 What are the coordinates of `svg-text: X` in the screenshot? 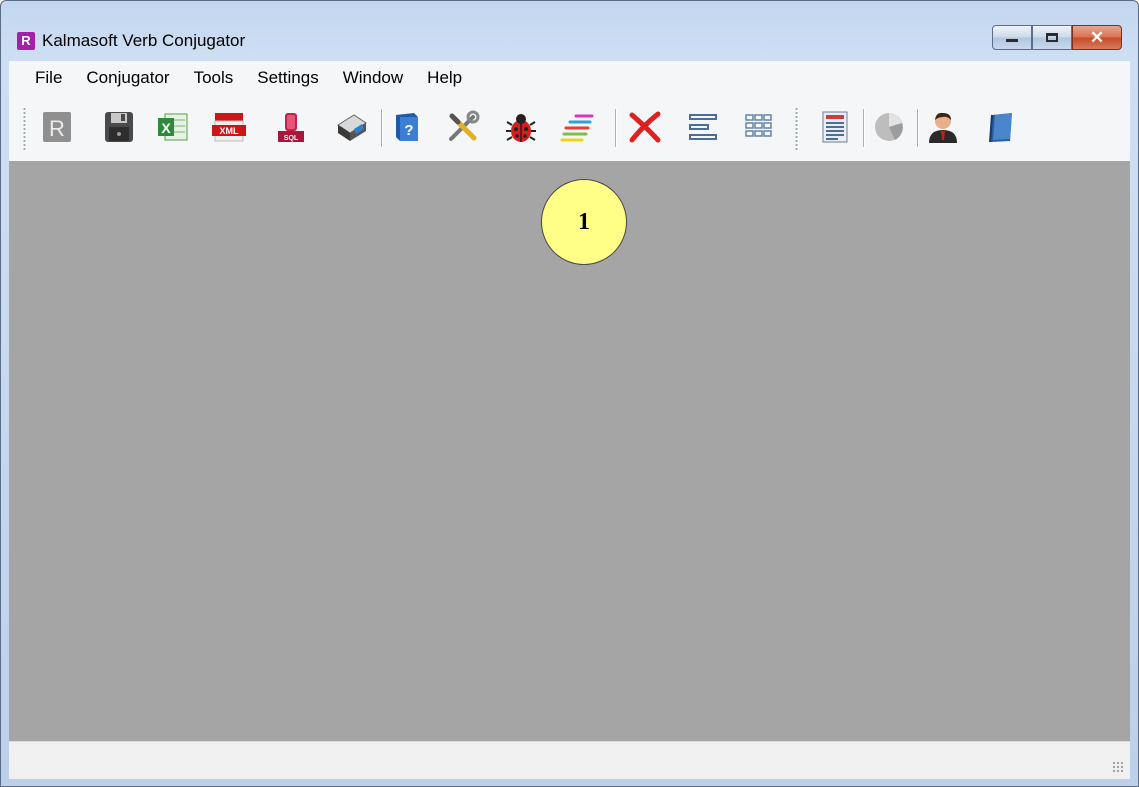 It's located at (166, 128).